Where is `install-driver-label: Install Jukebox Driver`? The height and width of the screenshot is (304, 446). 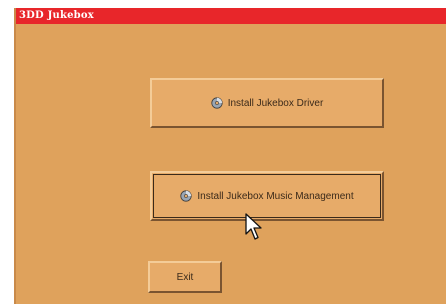
install-driver-label: Install Jukebox Driver is located at coordinates (275, 103).